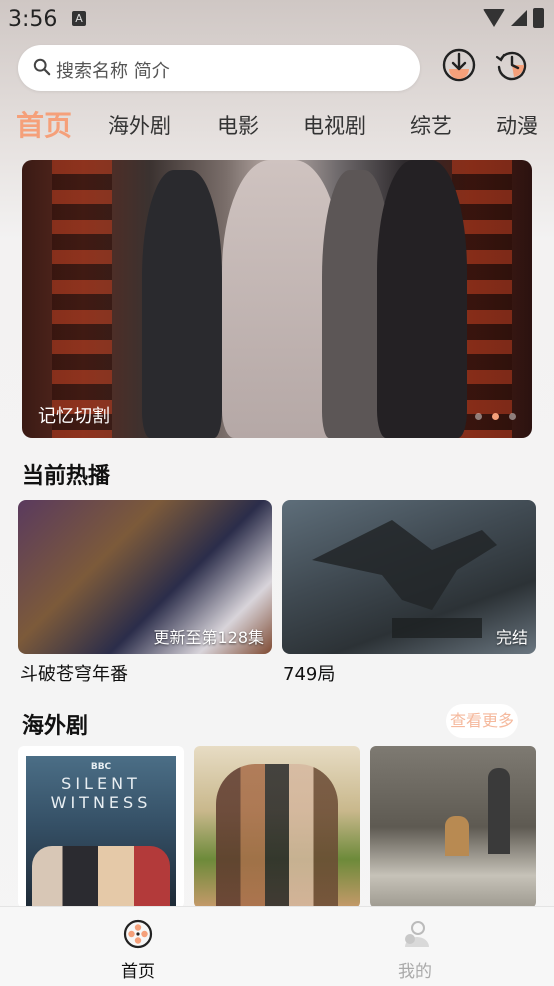 The width and height of the screenshot is (554, 986). I want to click on bottom-navigation: 首页 我的, so click(277, 946).